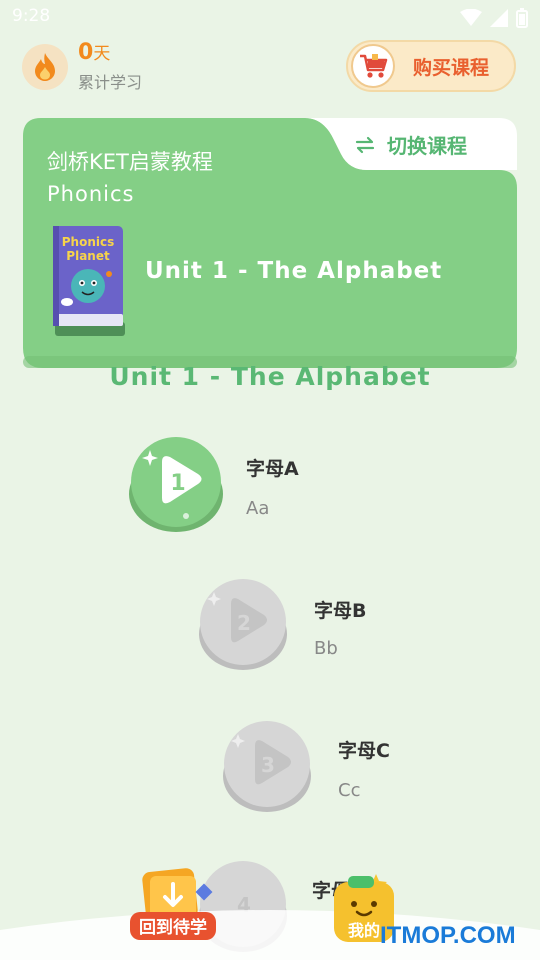  I want to click on shopping-cart-icon, so click(373, 66).